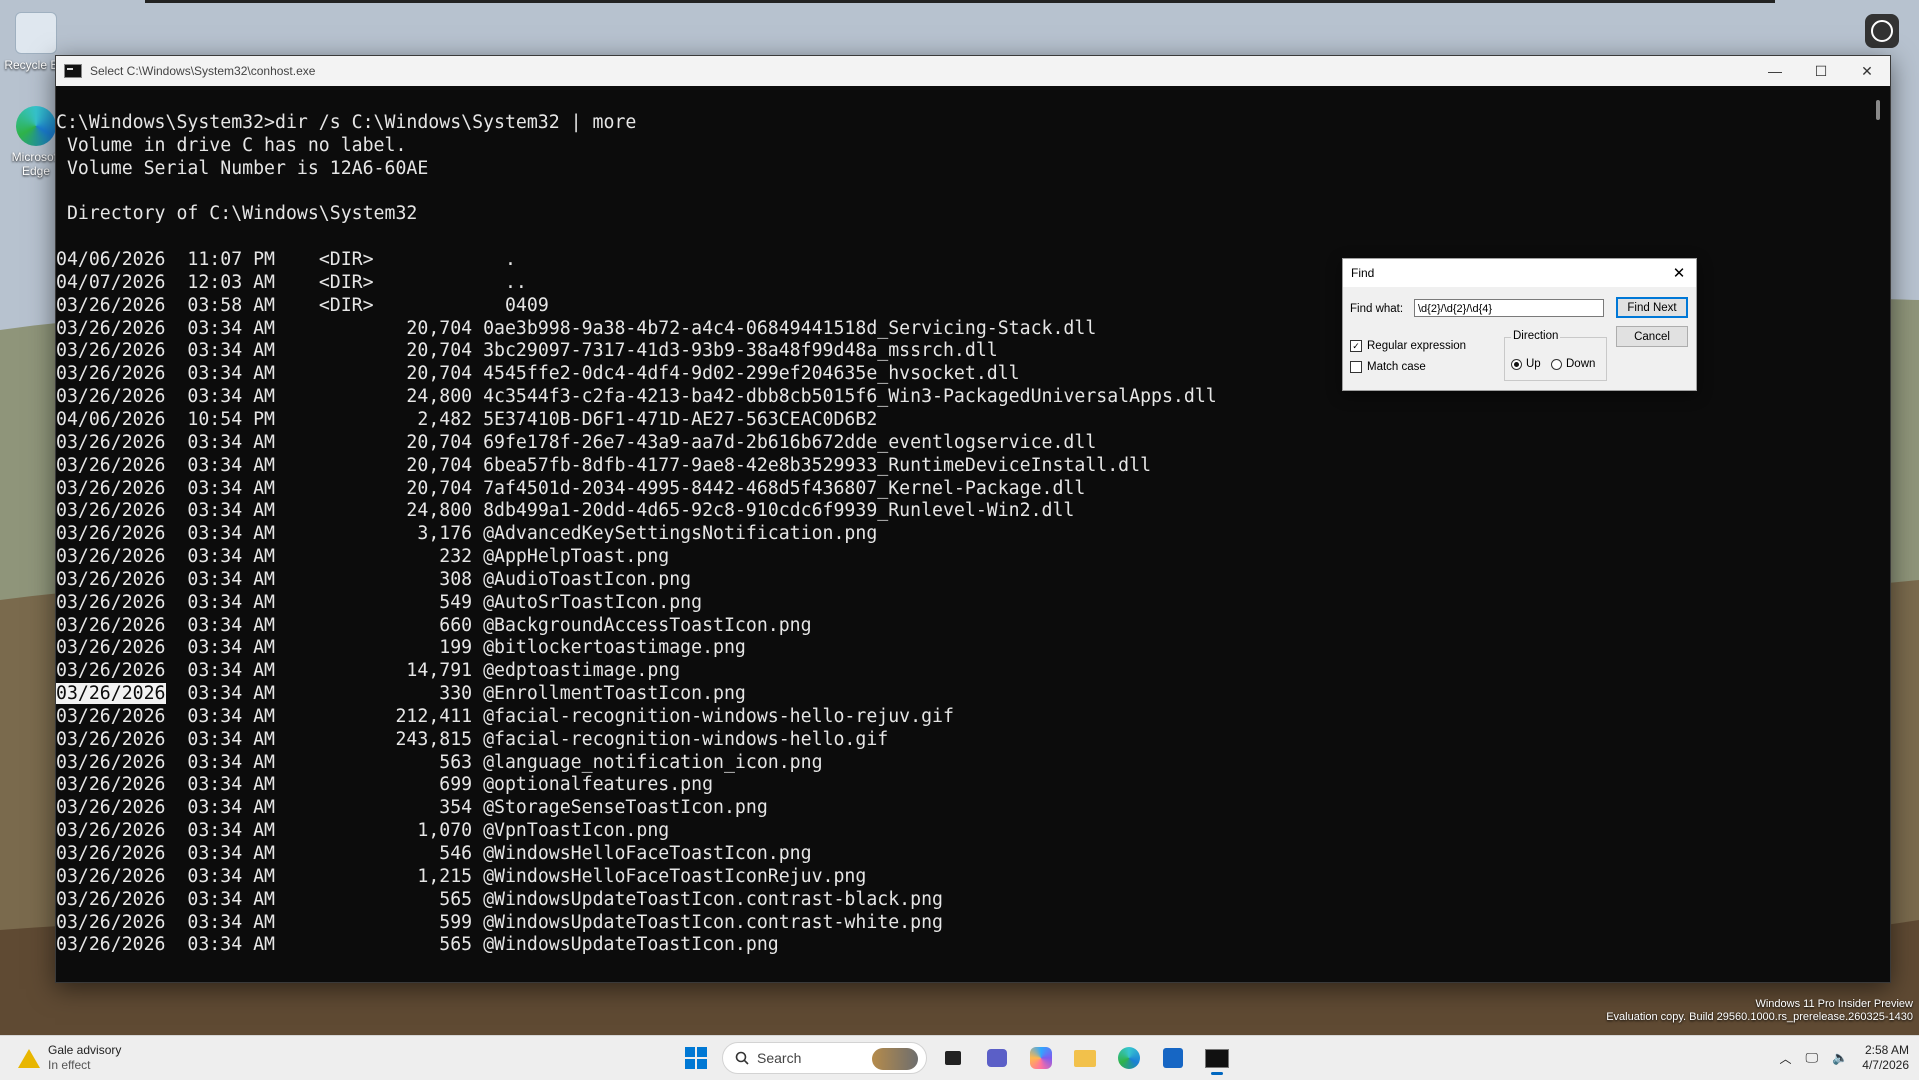 This screenshot has height=1080, width=1919. I want to click on scrollbar-thumb, so click(1878, 110).